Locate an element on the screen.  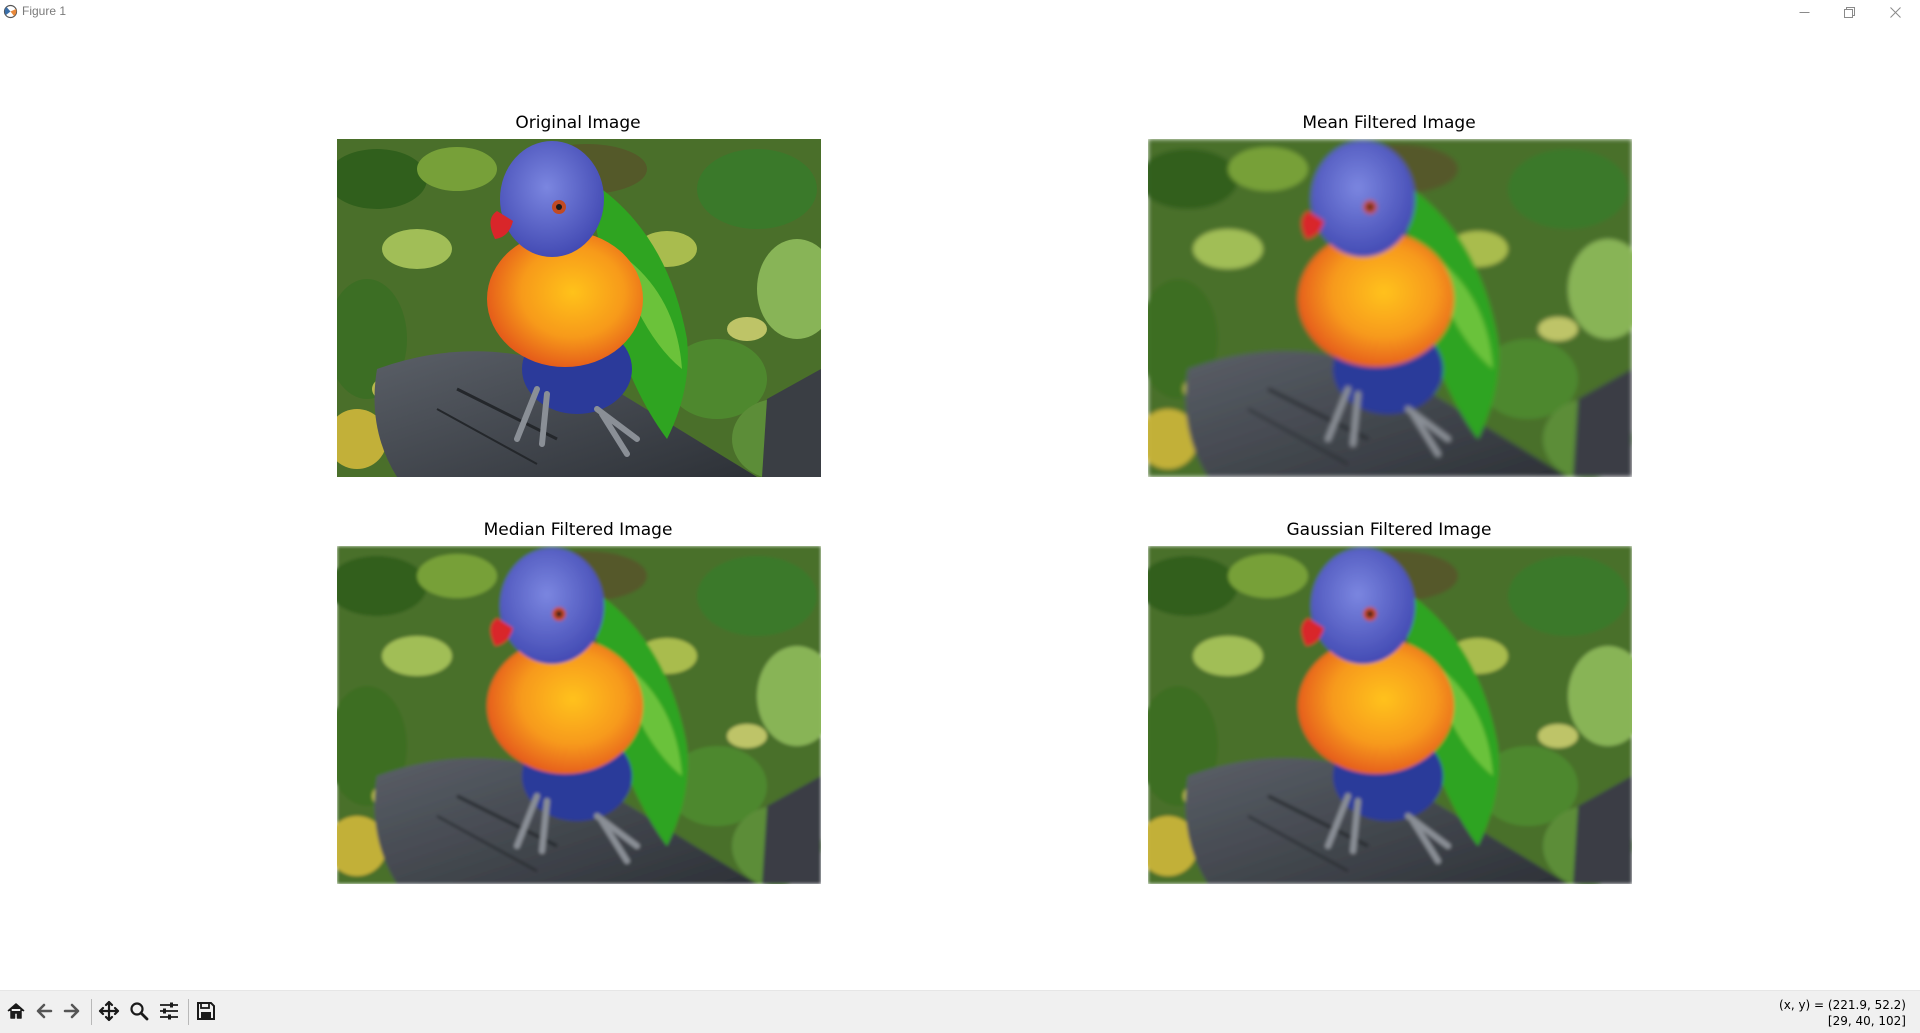
gaussian-filtered-parrot-image is located at coordinates (1390, 715).